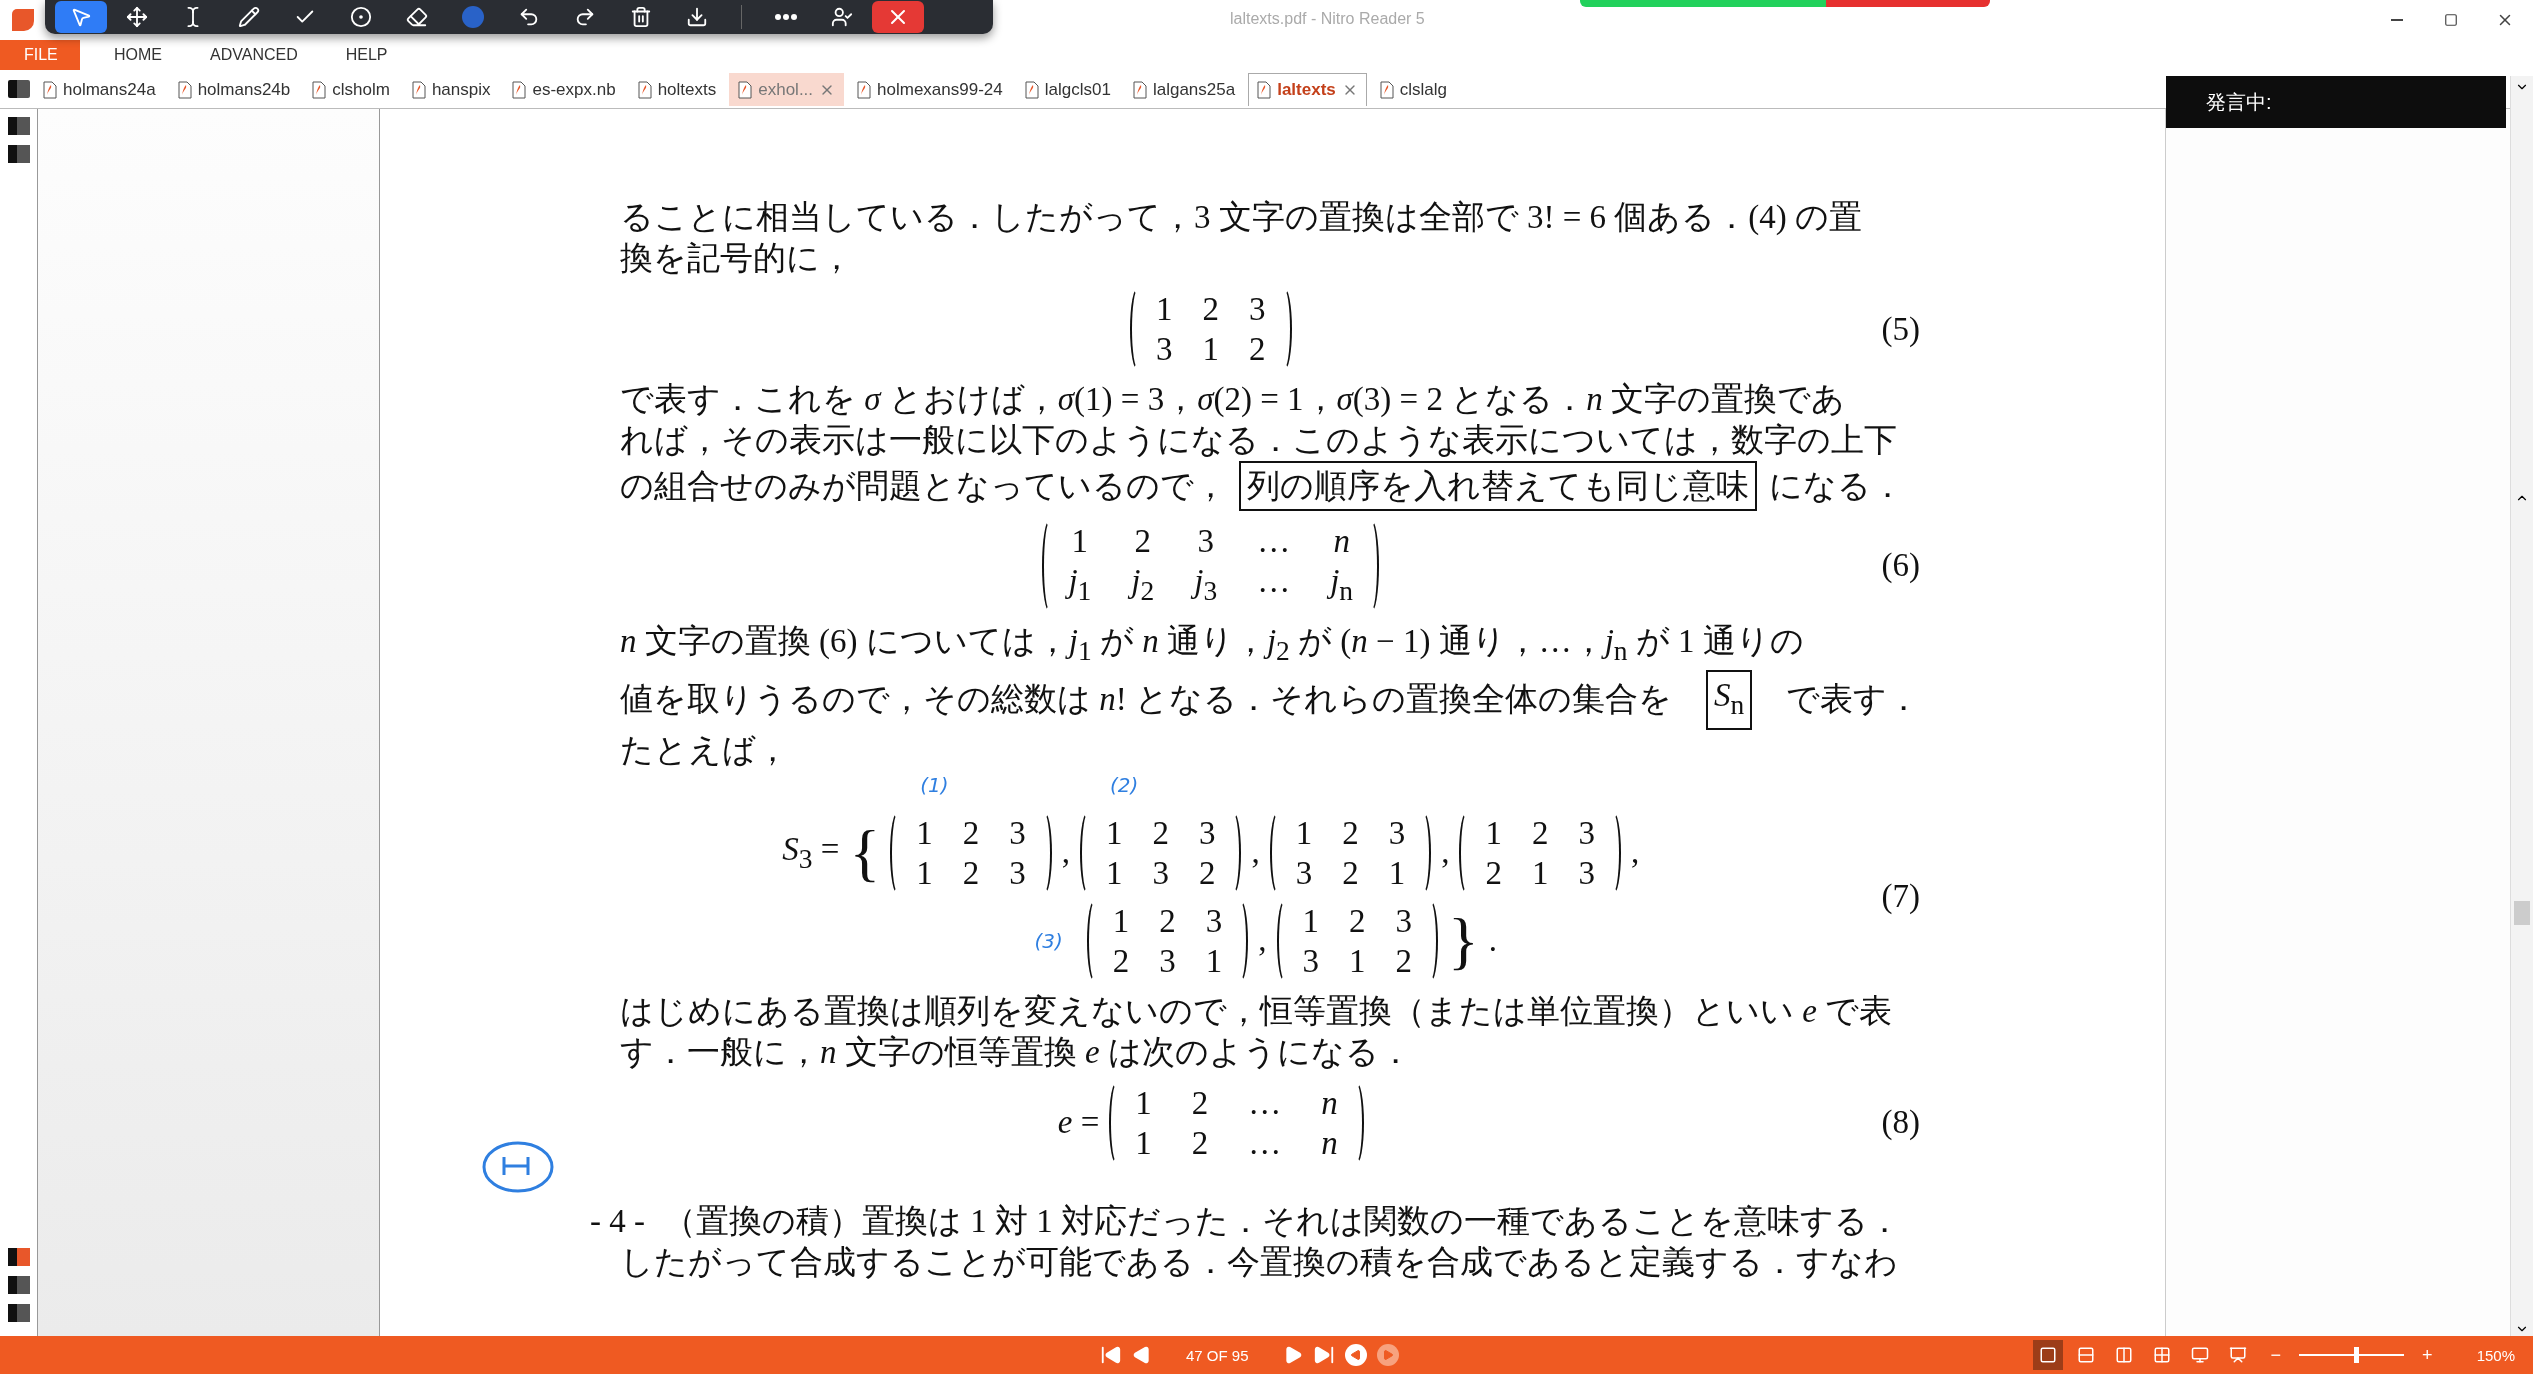 The image size is (2533, 1374). What do you see at coordinates (1729, 700) in the screenshot?
I see `boxed-phrase: S$_{n}$` at bounding box center [1729, 700].